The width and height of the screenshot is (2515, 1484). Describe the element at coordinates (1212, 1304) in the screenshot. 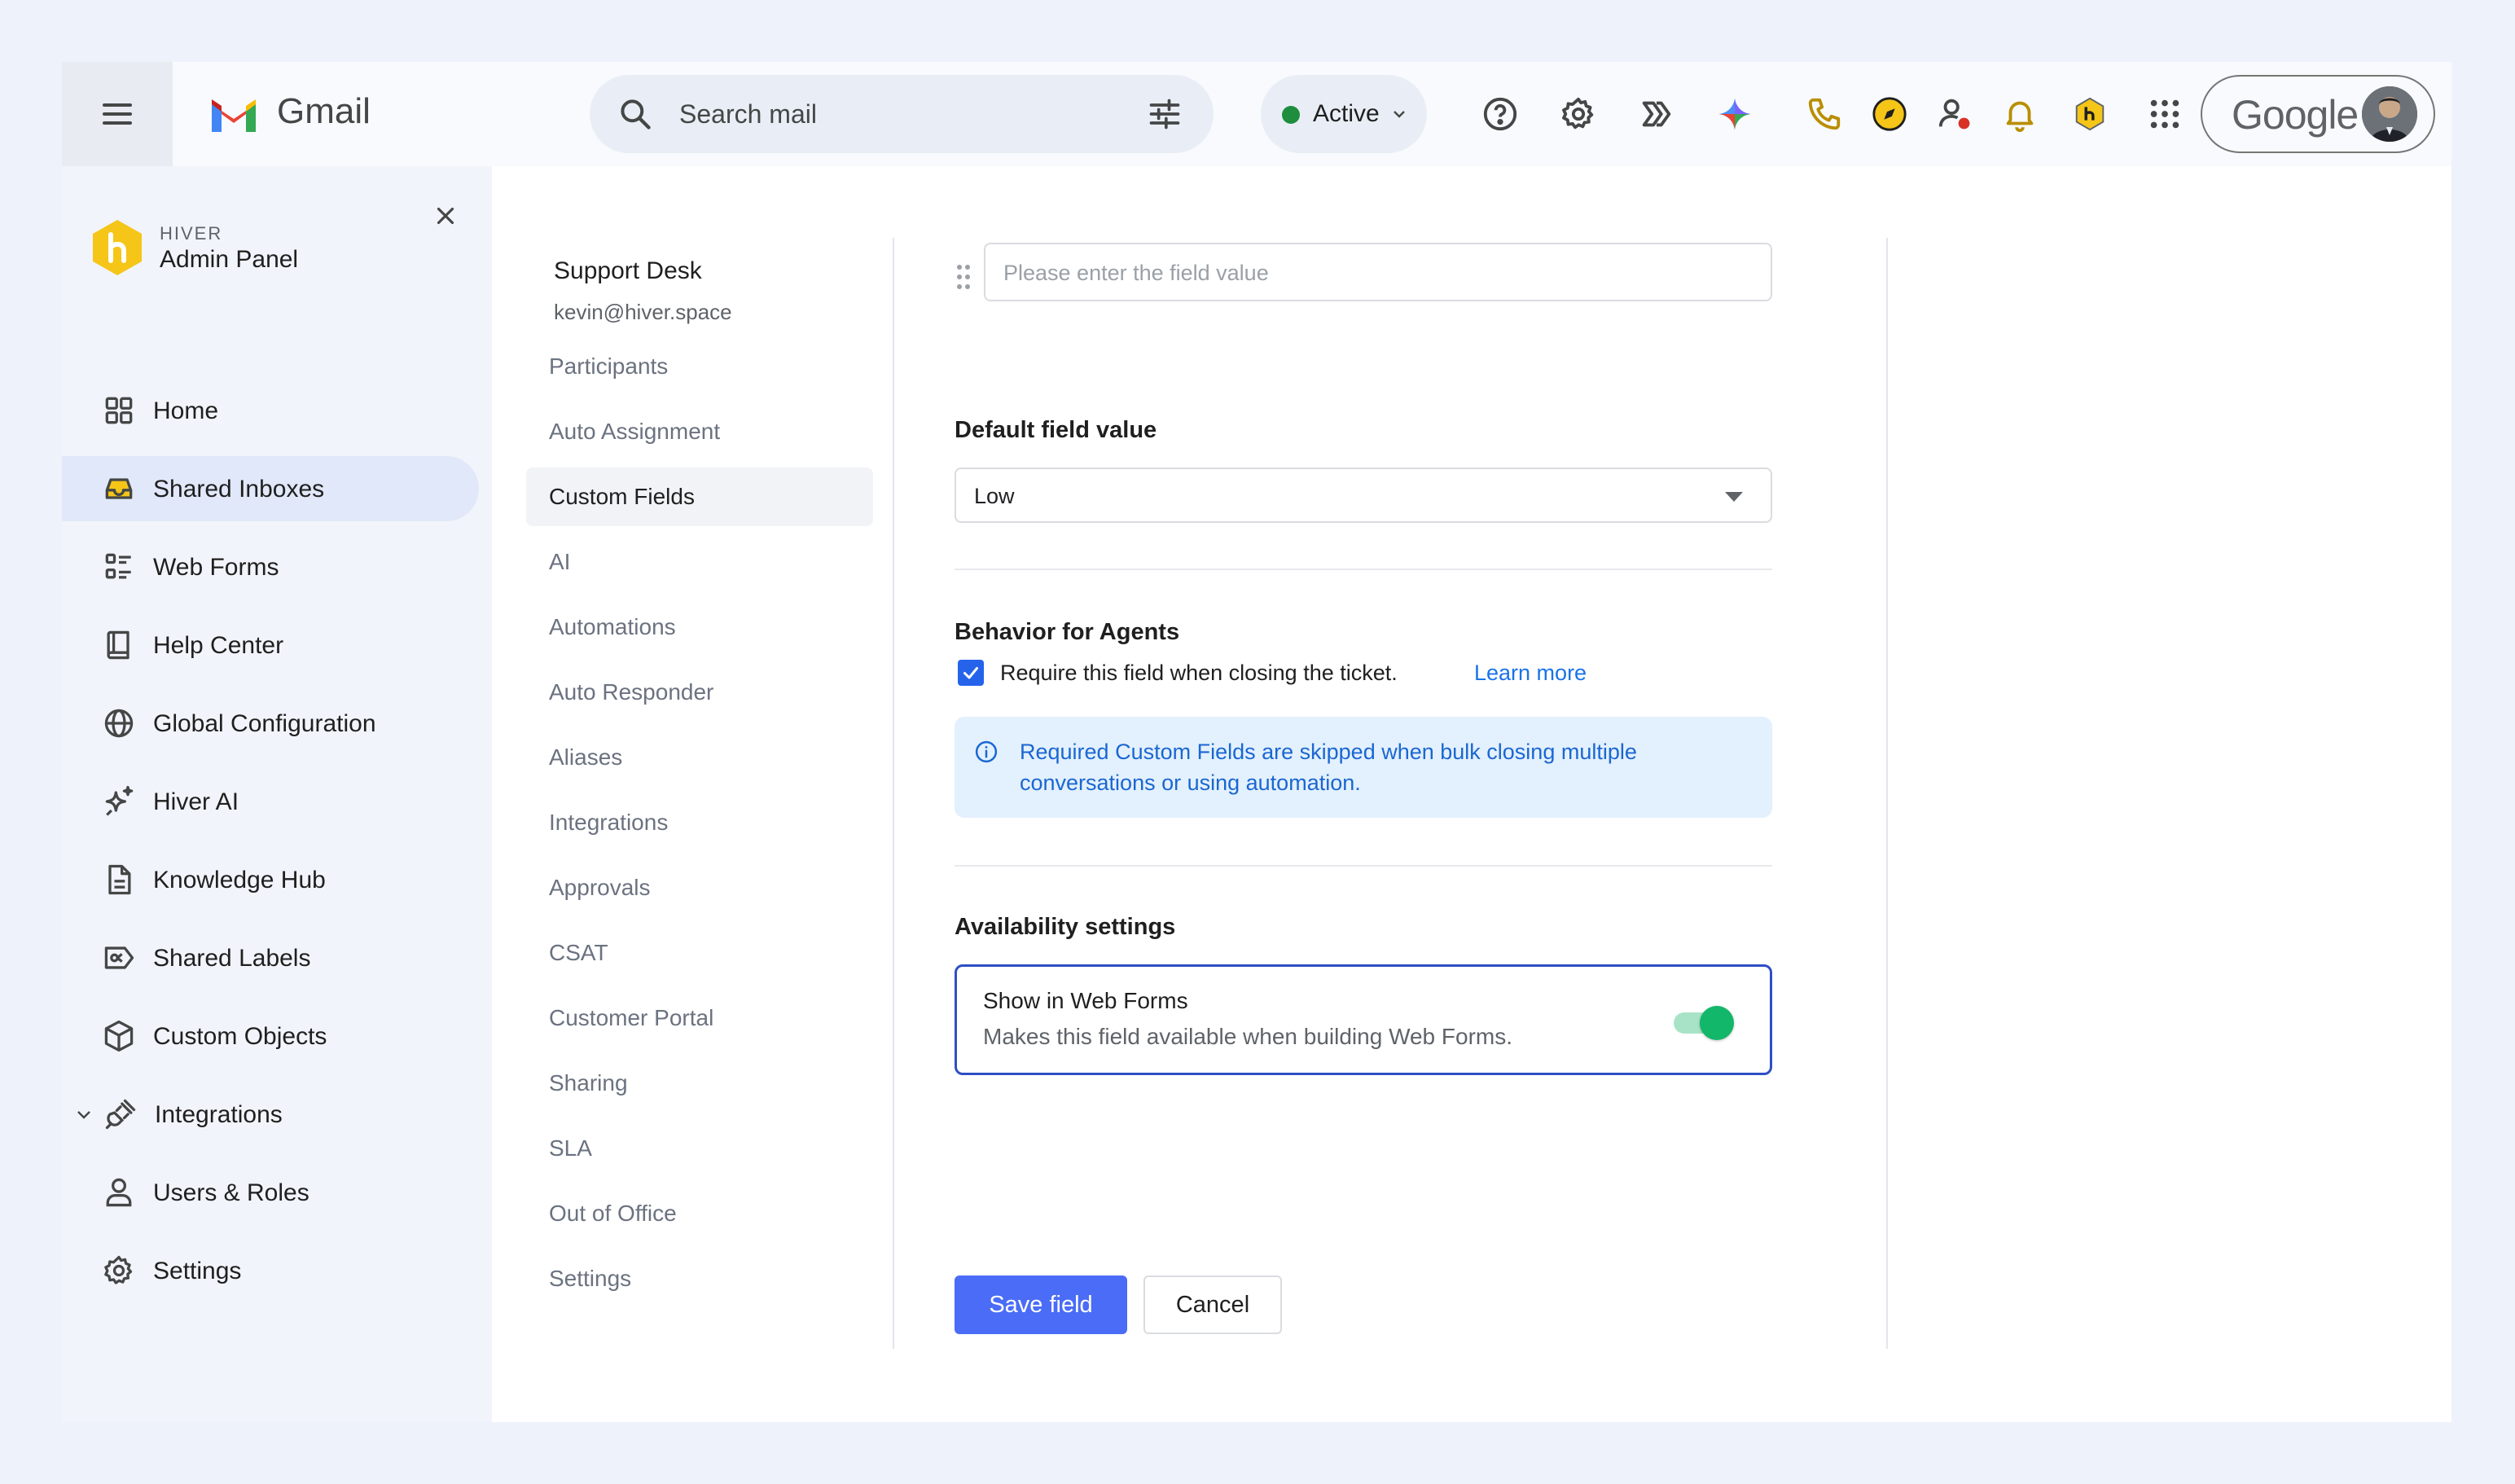

I see `cancel-button: Cancel` at that location.